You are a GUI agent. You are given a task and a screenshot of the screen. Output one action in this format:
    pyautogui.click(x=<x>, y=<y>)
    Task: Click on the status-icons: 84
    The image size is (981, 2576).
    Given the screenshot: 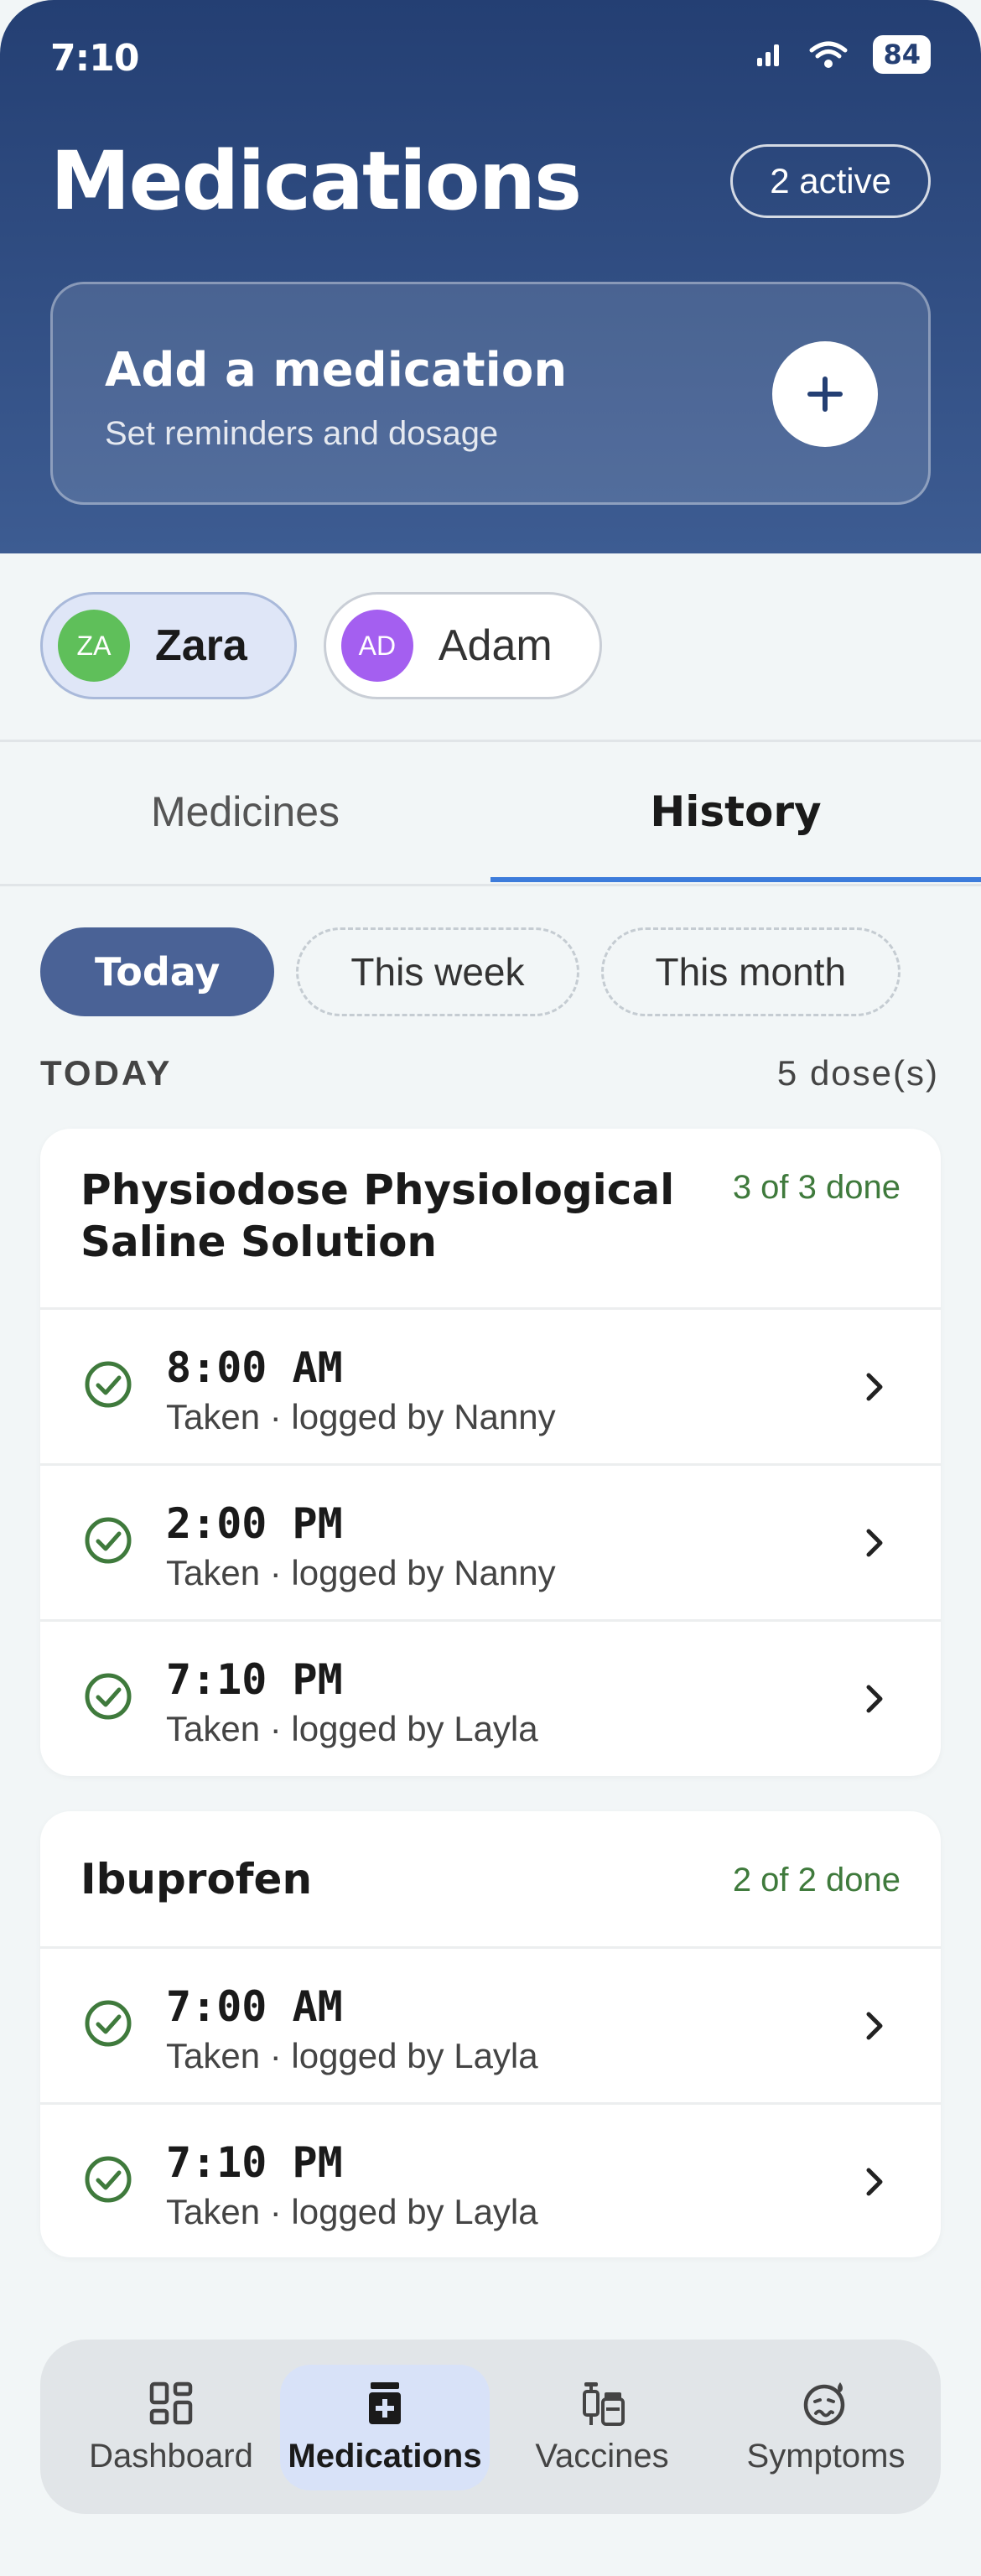 What is the action you would take?
    pyautogui.click(x=843, y=54)
    